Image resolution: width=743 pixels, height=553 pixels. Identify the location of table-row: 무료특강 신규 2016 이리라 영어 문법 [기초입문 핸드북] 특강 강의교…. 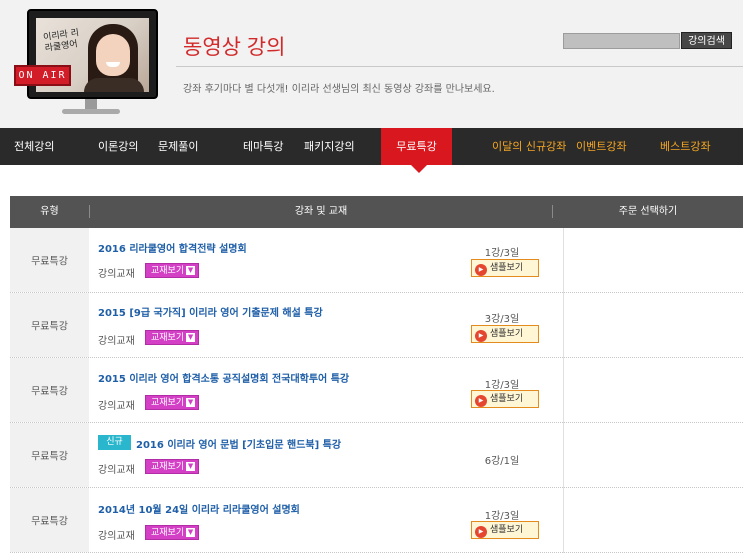
(376, 455).